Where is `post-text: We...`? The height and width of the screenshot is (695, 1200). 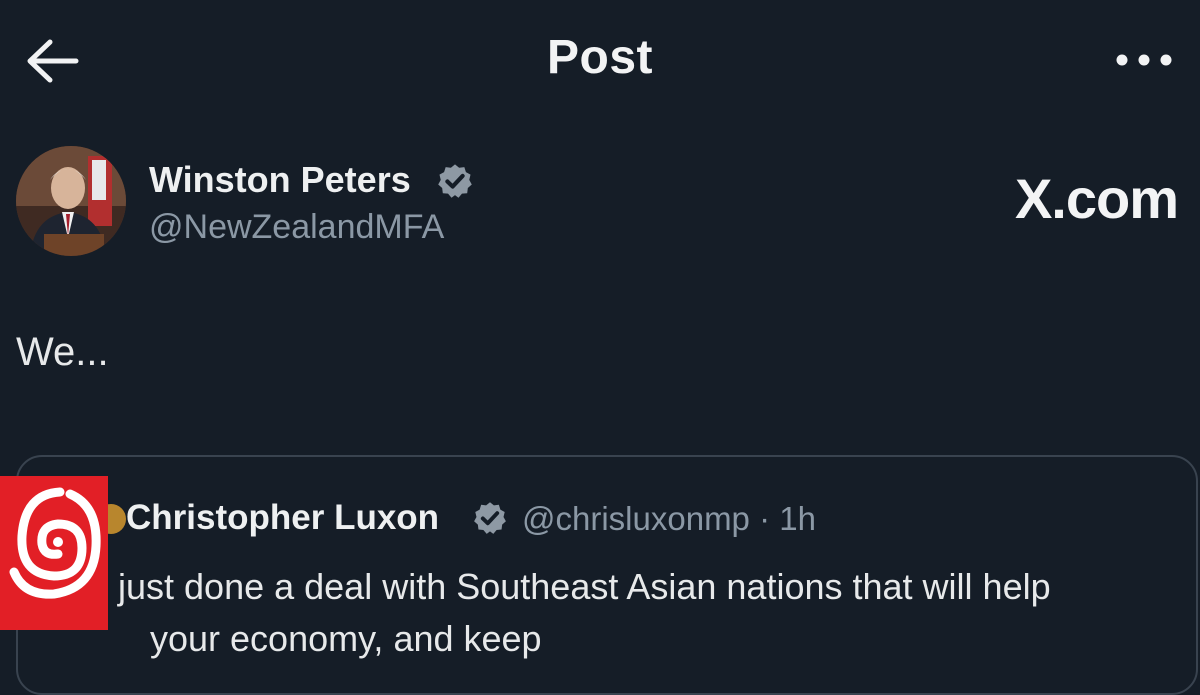 post-text: We... is located at coordinates (62, 352).